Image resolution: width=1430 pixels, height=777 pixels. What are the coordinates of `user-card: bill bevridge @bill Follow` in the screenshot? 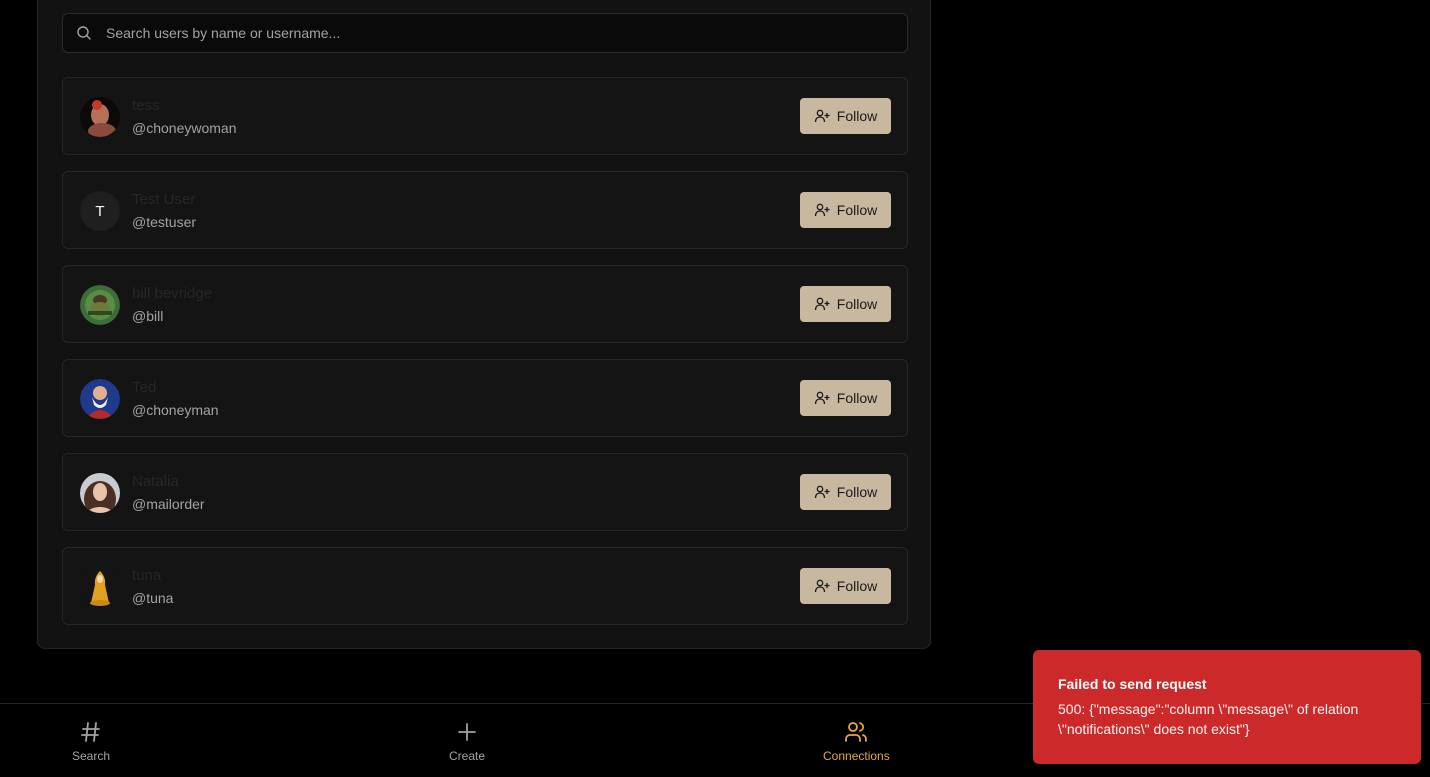 It's located at (485, 304).